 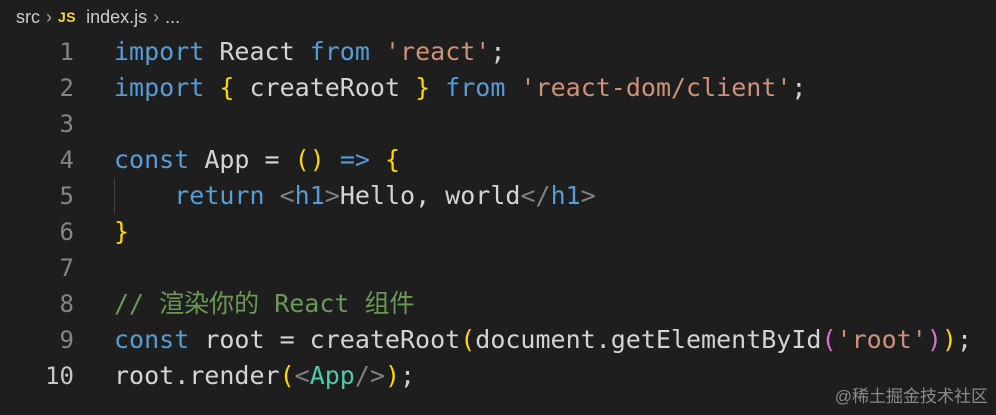 I want to click on code-token: />, so click(x=369, y=375).